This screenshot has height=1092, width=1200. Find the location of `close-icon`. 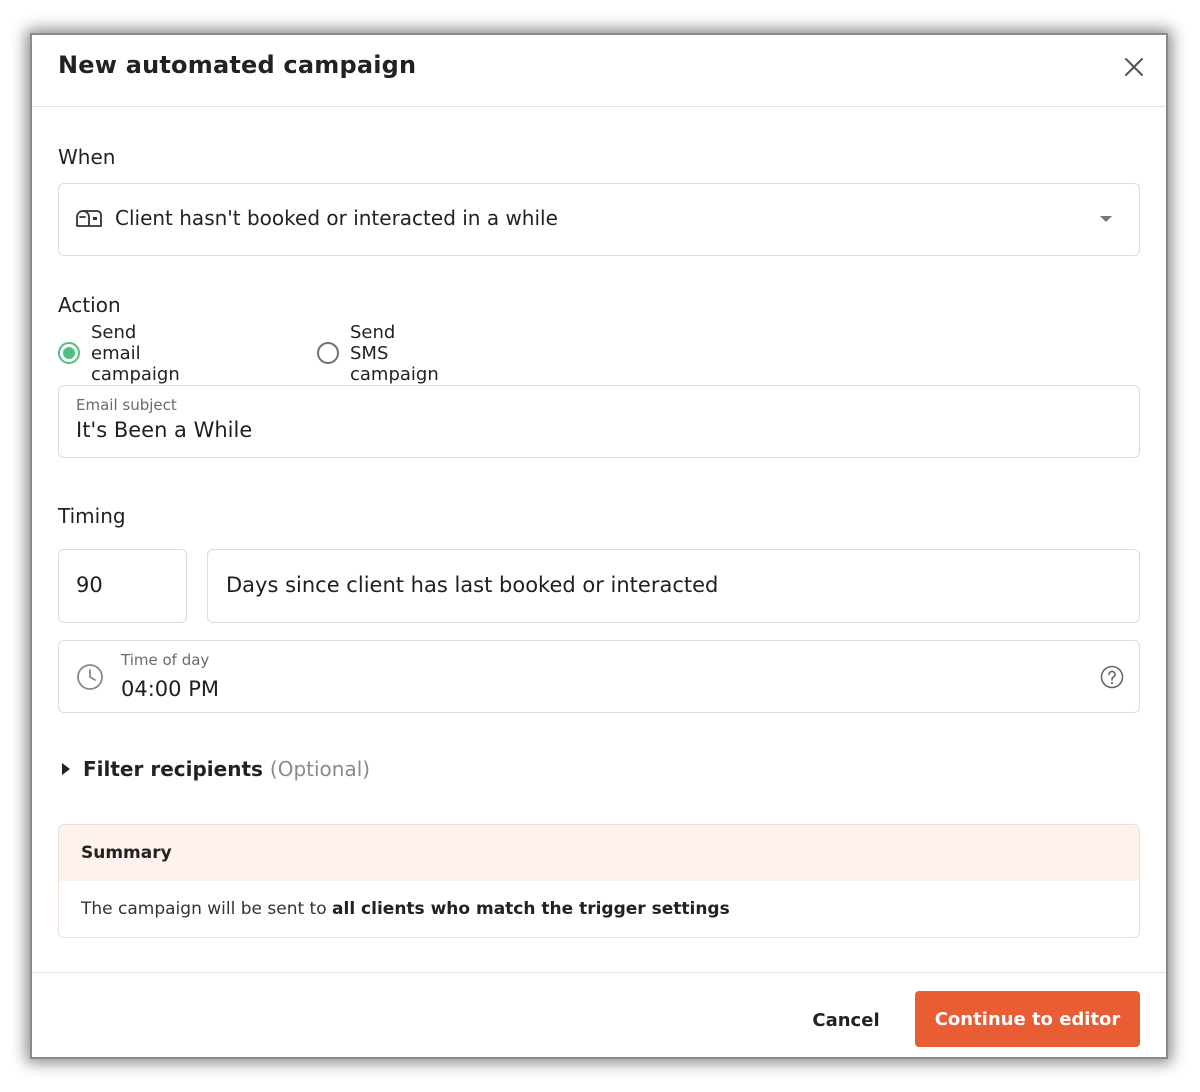

close-icon is located at coordinates (1134, 67).